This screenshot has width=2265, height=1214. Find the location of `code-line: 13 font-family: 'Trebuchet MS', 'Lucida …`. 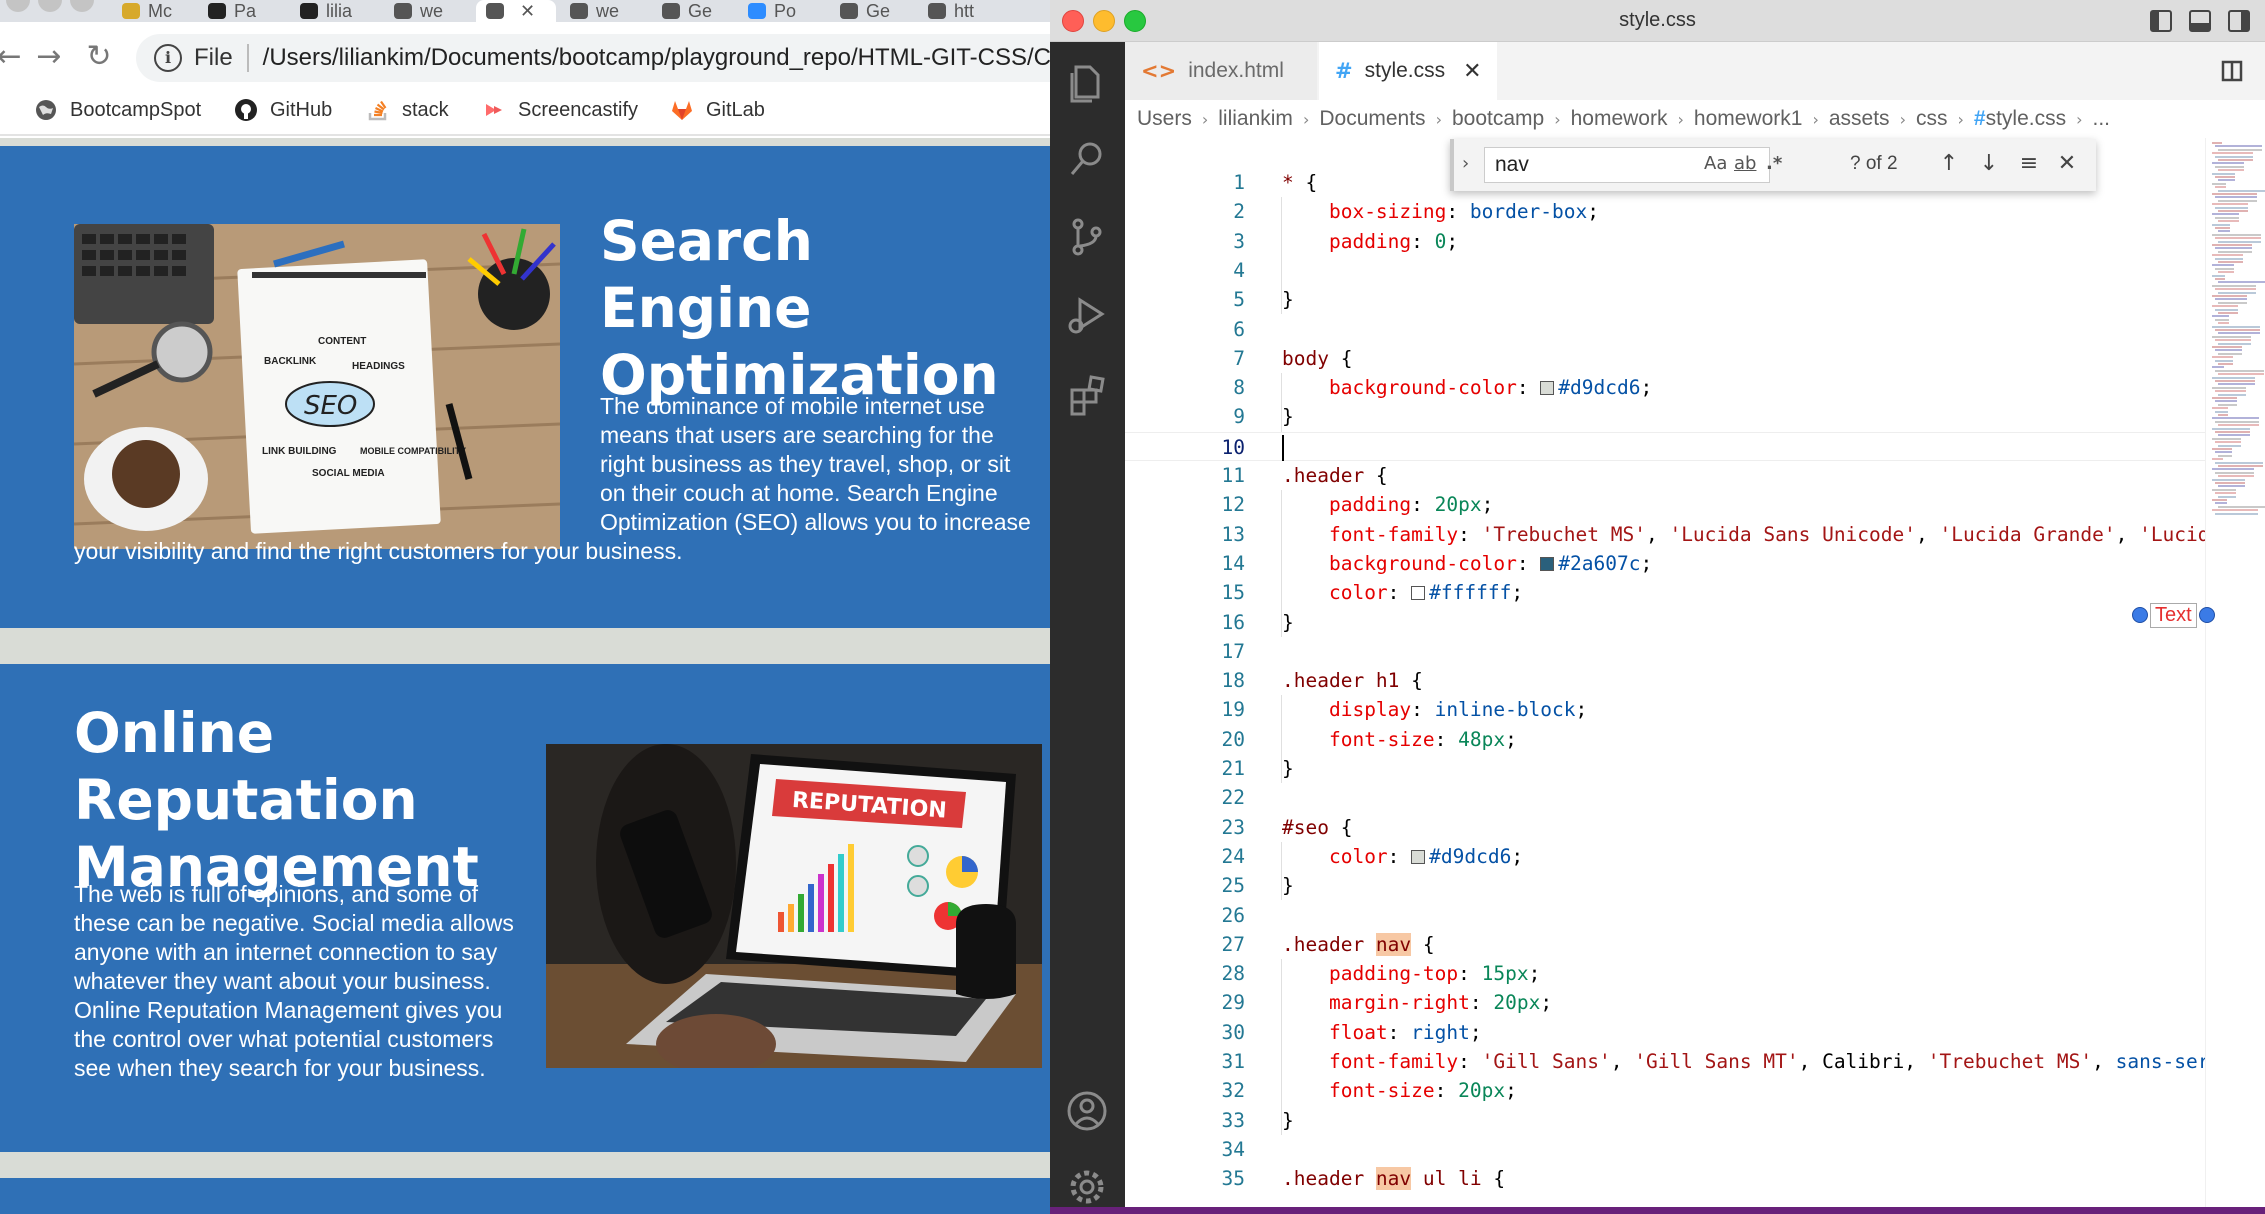

code-line: 13 font-family: 'Trebuchet MS', 'Lucida … is located at coordinates (1665, 534).